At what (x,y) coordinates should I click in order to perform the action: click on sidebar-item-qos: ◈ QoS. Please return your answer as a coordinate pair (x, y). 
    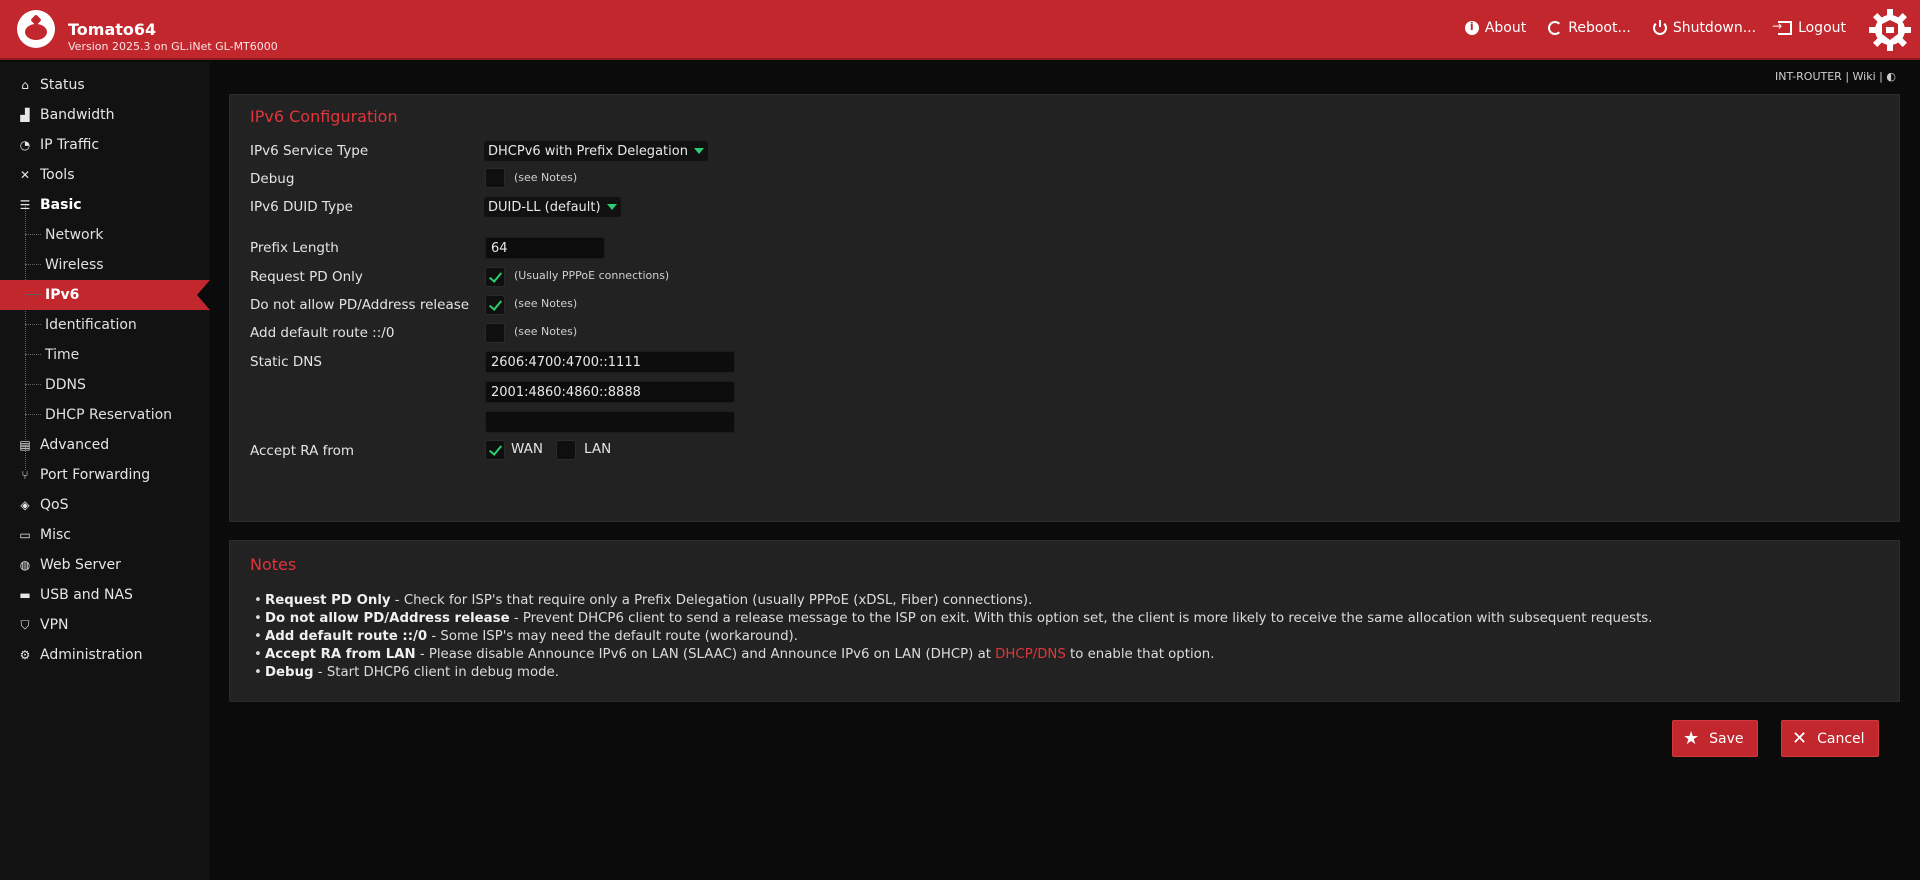
    Looking at the image, I should click on (105, 505).